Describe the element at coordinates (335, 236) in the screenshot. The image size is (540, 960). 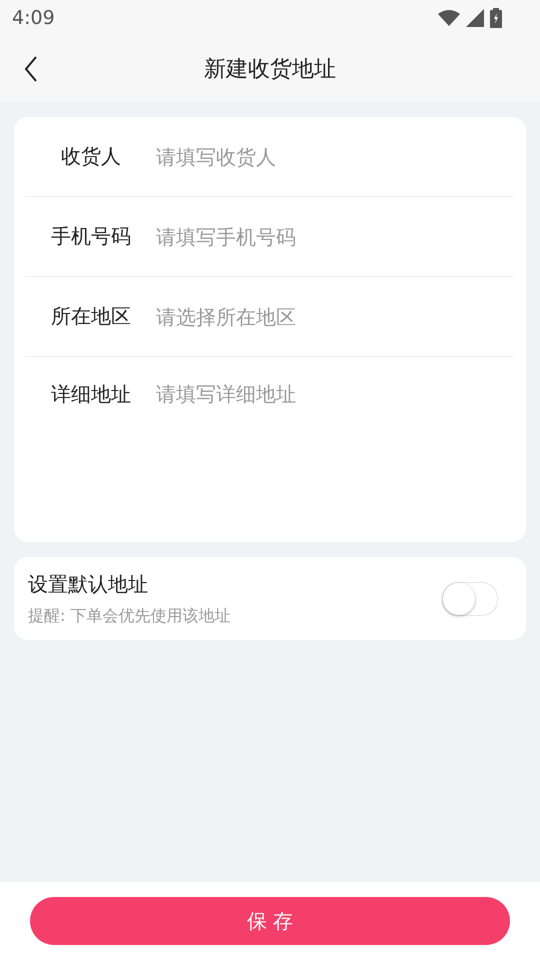
I see `input-field: 请填写手机号码` at that location.